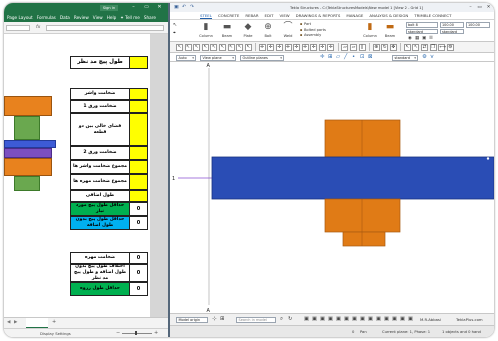 This screenshot has height=341, width=498. Describe the element at coordinates (285, 15) in the screenshot. I see `tab-view: VIEW` at that location.